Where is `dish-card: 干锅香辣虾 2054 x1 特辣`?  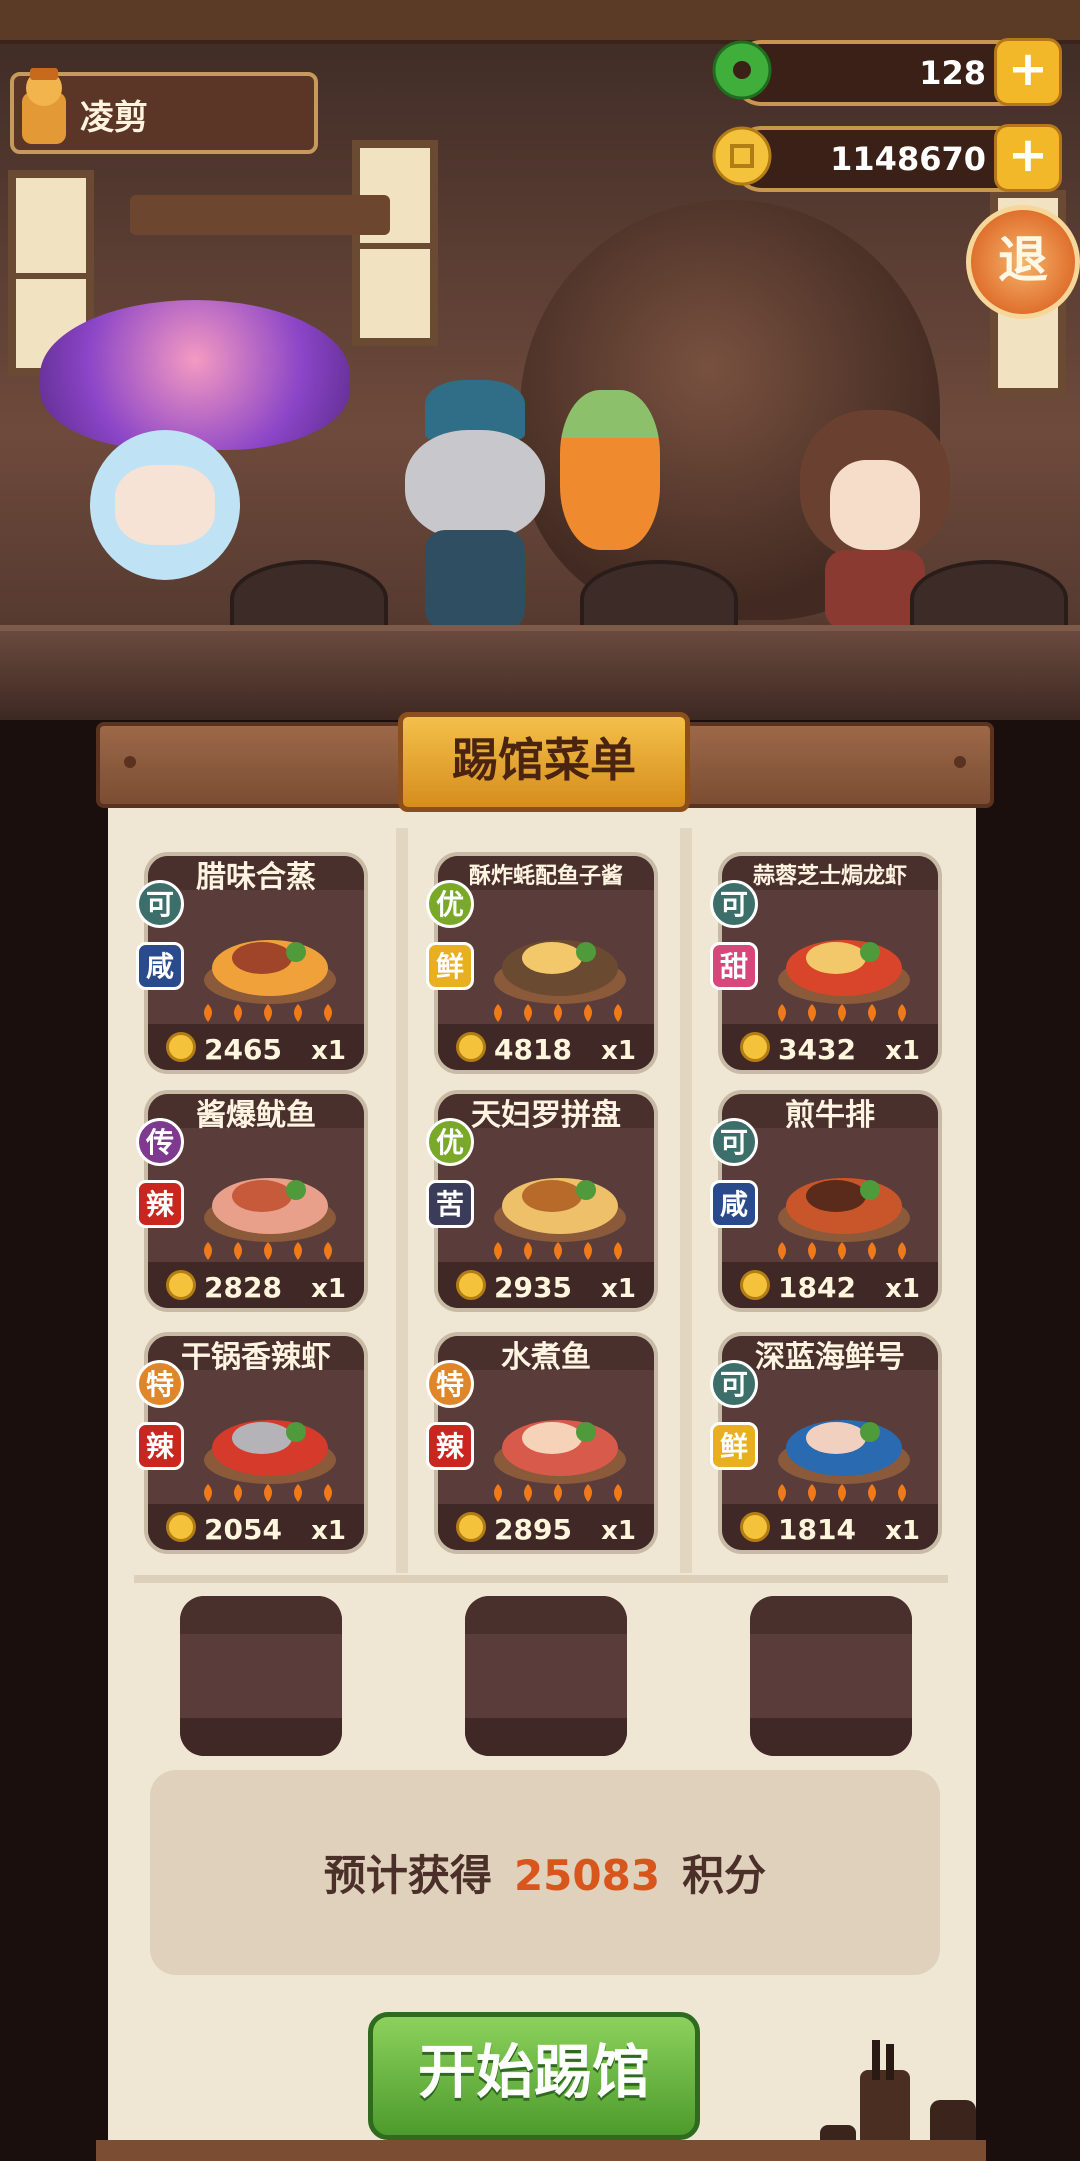
dish-card: 干锅香辣虾 2054 x1 特辣 is located at coordinates (252, 1443).